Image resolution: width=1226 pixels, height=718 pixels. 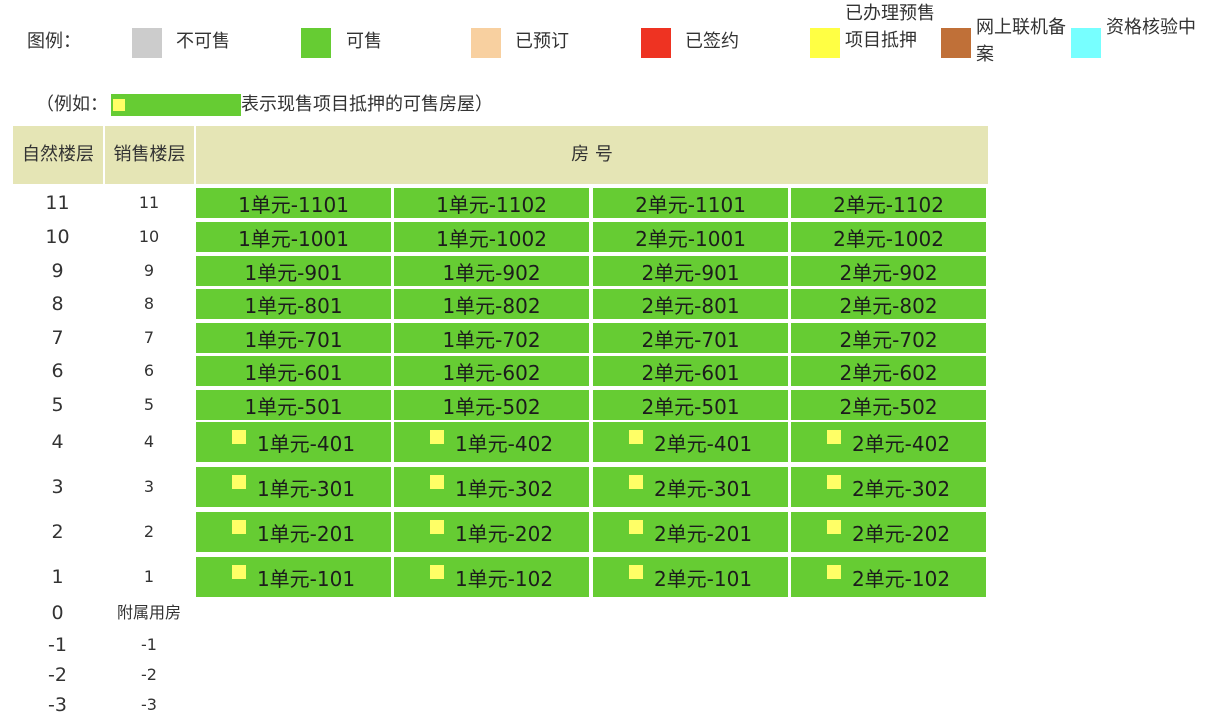 I want to click on unit-label: 2单元-702, so click(x=888, y=339).